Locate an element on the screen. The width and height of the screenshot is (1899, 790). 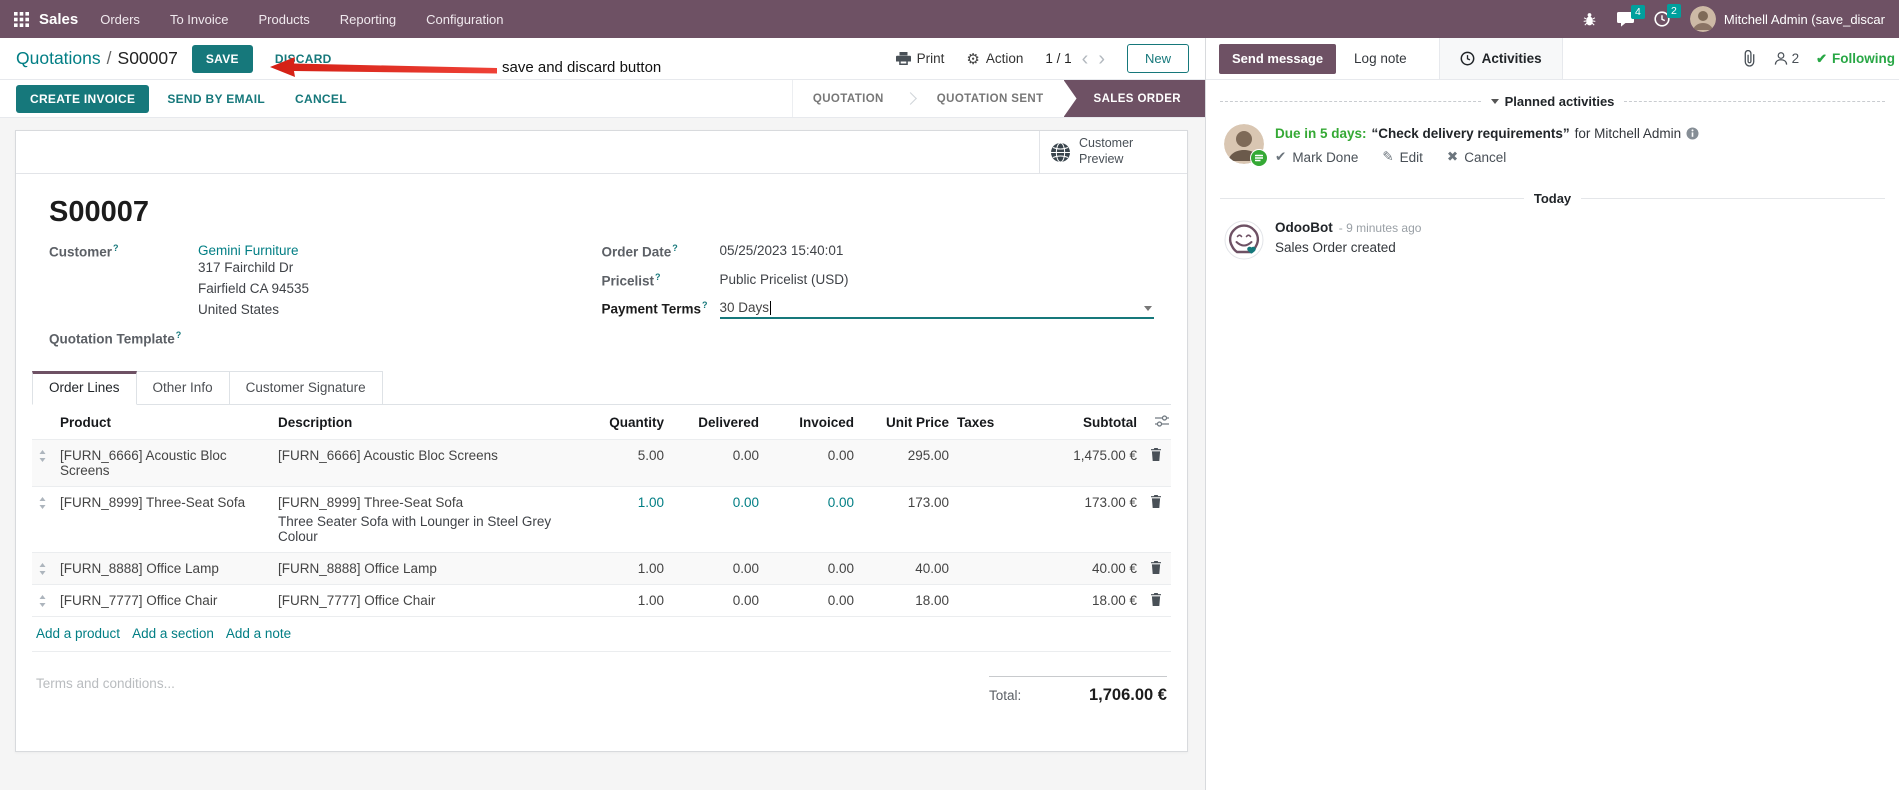
menu-products: Products is located at coordinates (283, 19).